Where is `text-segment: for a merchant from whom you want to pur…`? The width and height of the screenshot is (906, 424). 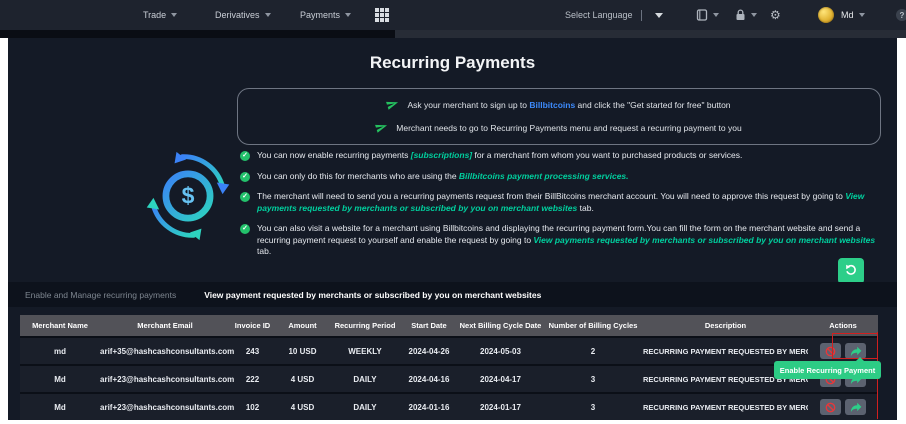
text-segment: for a merchant from whom you want to pur… is located at coordinates (607, 155).